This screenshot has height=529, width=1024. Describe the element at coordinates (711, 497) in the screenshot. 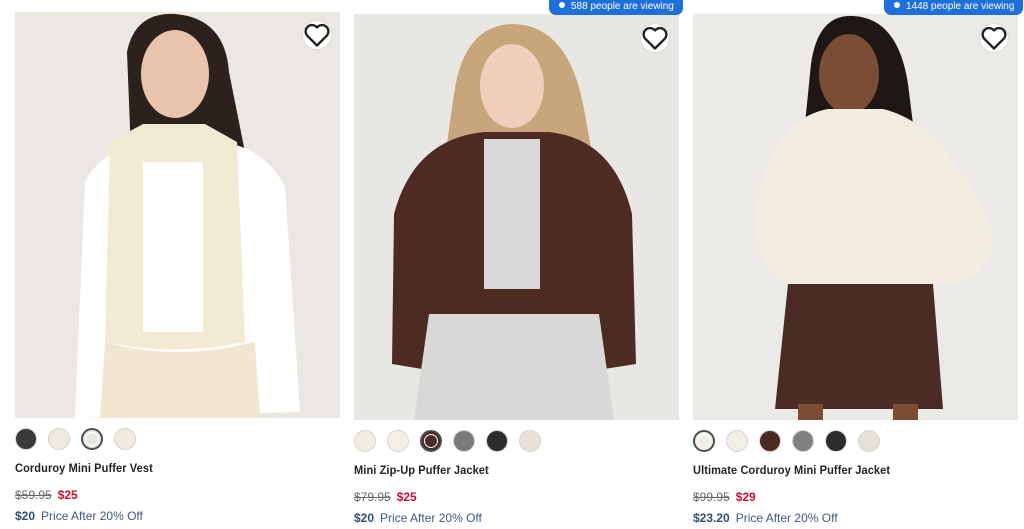

I see `original-price: $99.95` at that location.